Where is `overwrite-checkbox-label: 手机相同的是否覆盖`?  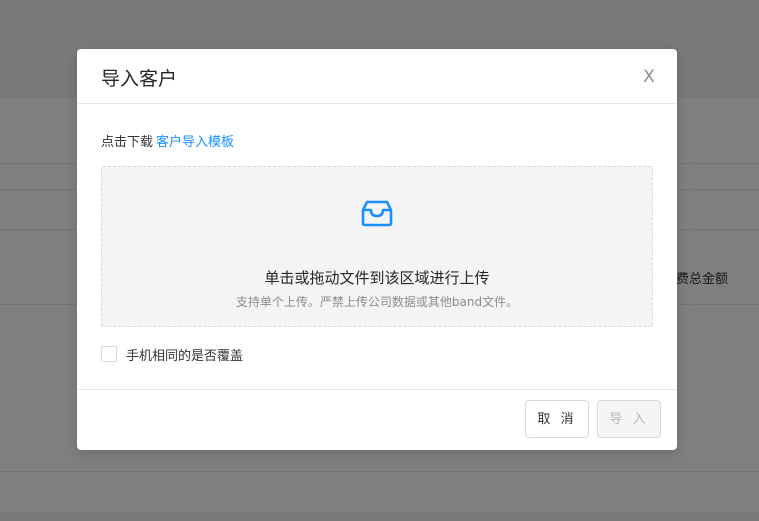
overwrite-checkbox-label: 手机相同的是否覆盖 is located at coordinates (184, 354).